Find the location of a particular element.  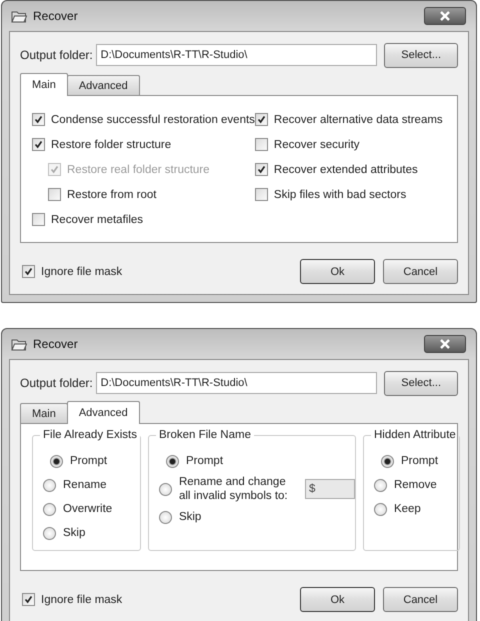

checkbox-label: Recover extended attributes is located at coordinates (346, 170).